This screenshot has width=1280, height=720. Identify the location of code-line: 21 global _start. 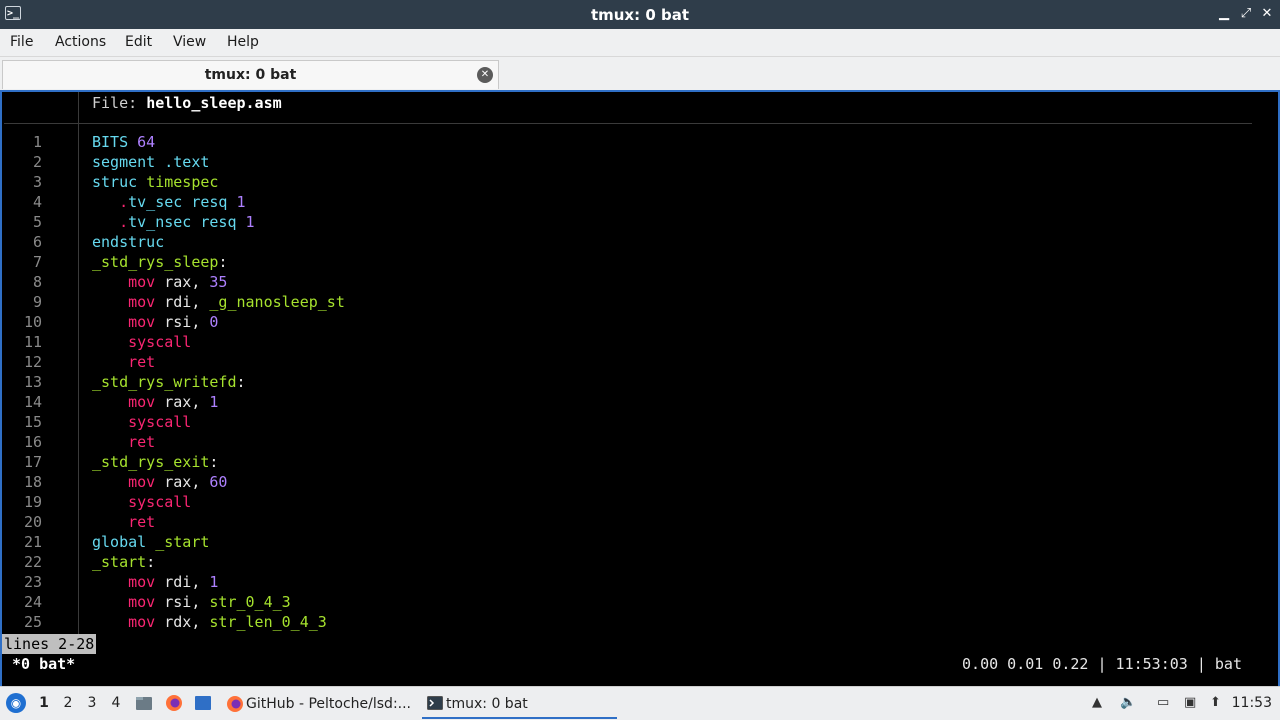
(637, 542).